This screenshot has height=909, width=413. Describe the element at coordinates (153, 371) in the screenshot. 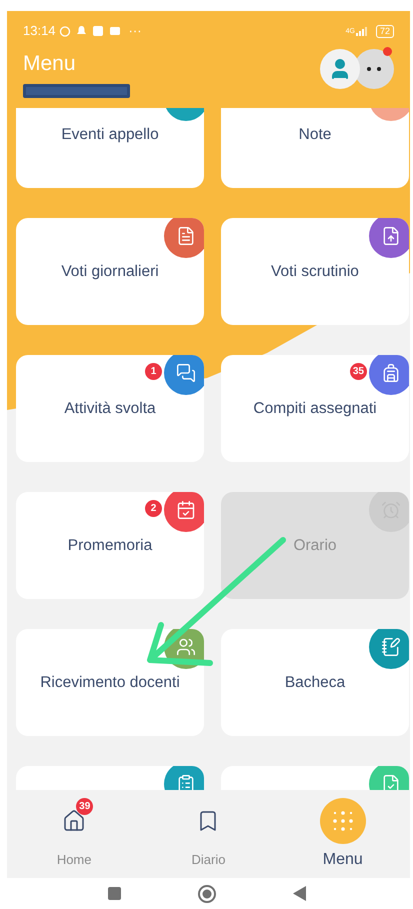

I see `count-badge: 1` at that location.